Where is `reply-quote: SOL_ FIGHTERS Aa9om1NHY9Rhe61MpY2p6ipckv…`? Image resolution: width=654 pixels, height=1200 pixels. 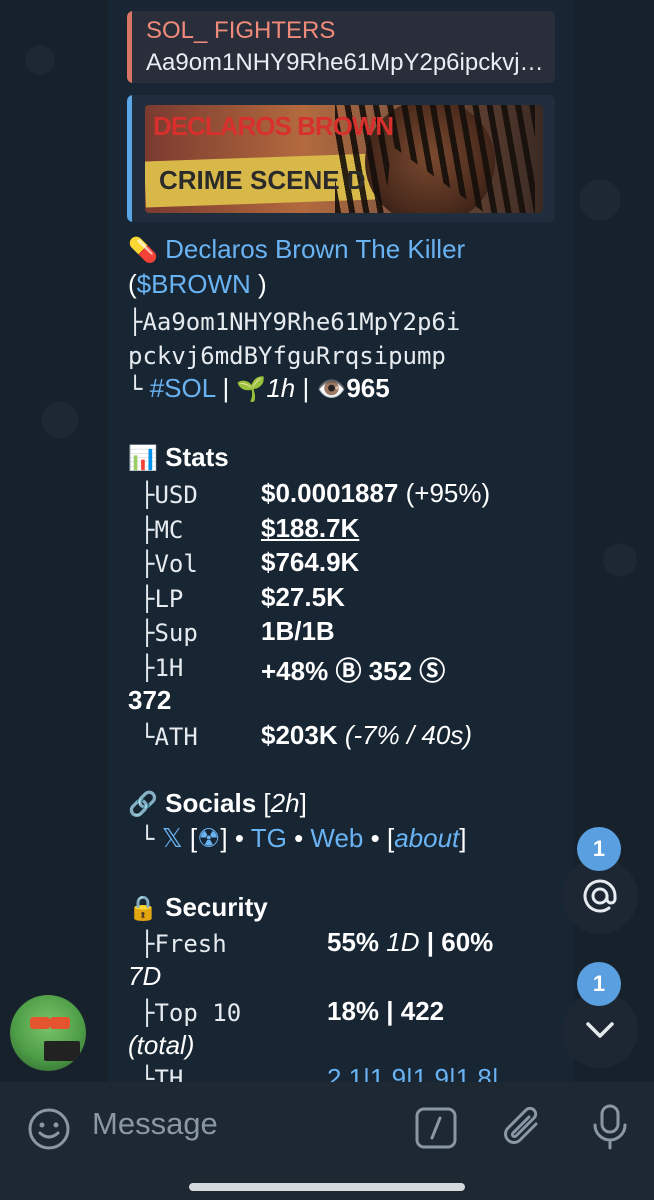
reply-quote: SOL_ FIGHTERS Aa9om1NHY9Rhe61MpY2p6ipckv… is located at coordinates (341, 47).